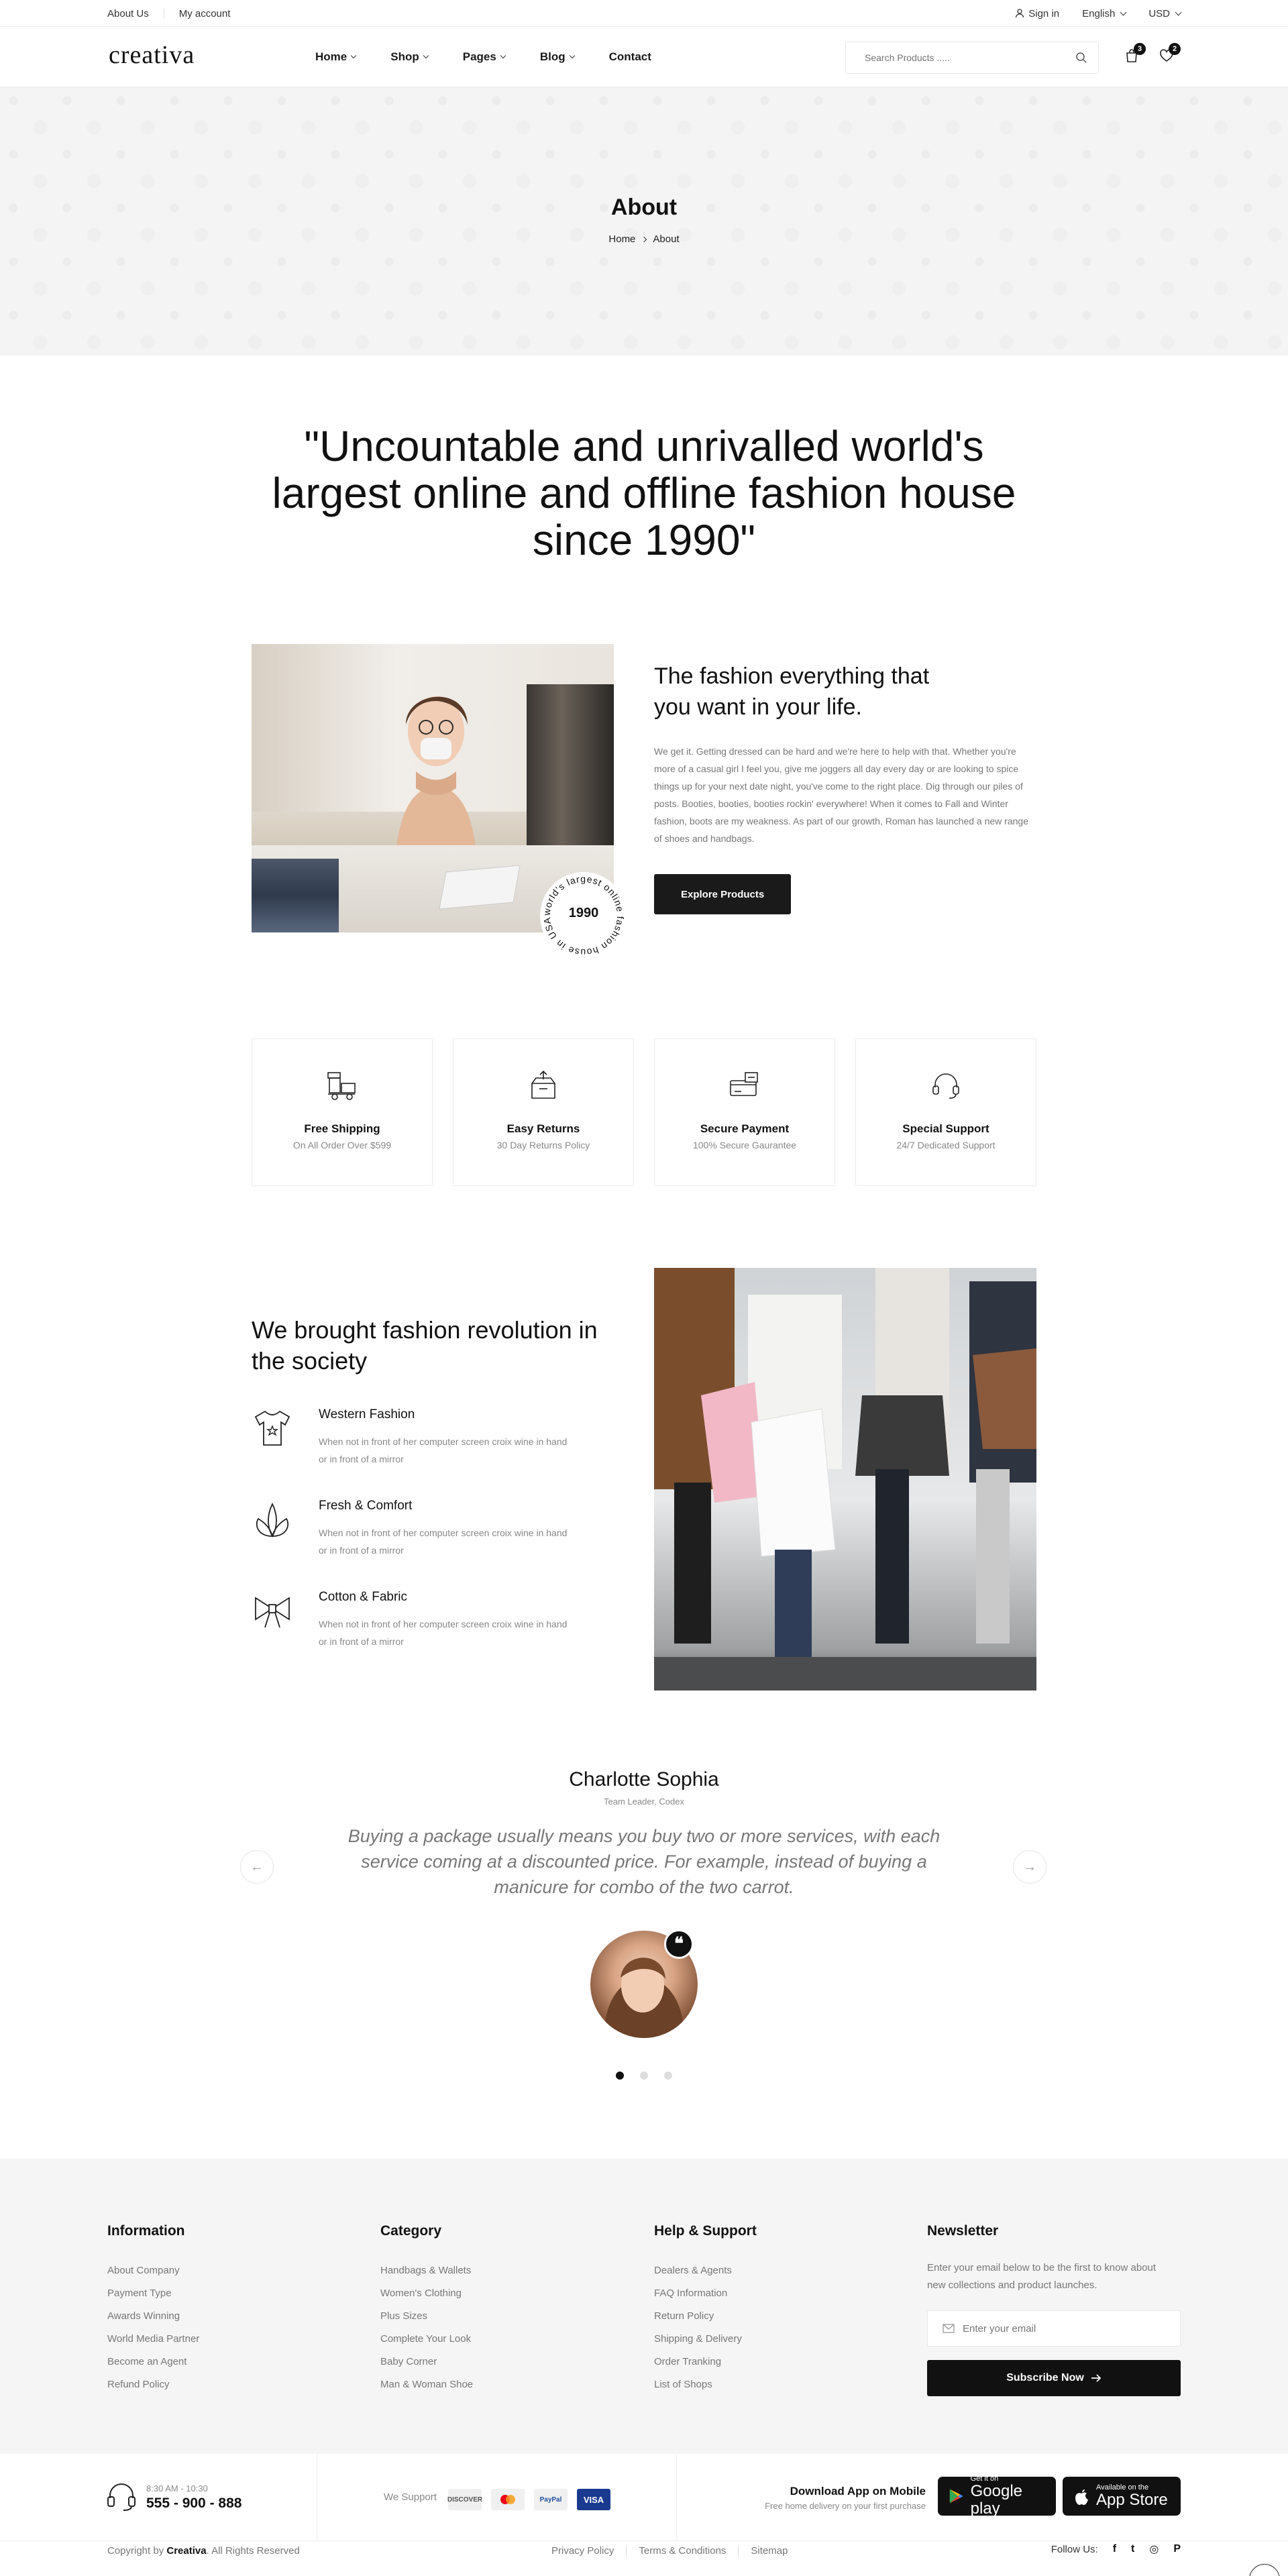  I want to click on breadcrumb-home: Home, so click(621, 239).